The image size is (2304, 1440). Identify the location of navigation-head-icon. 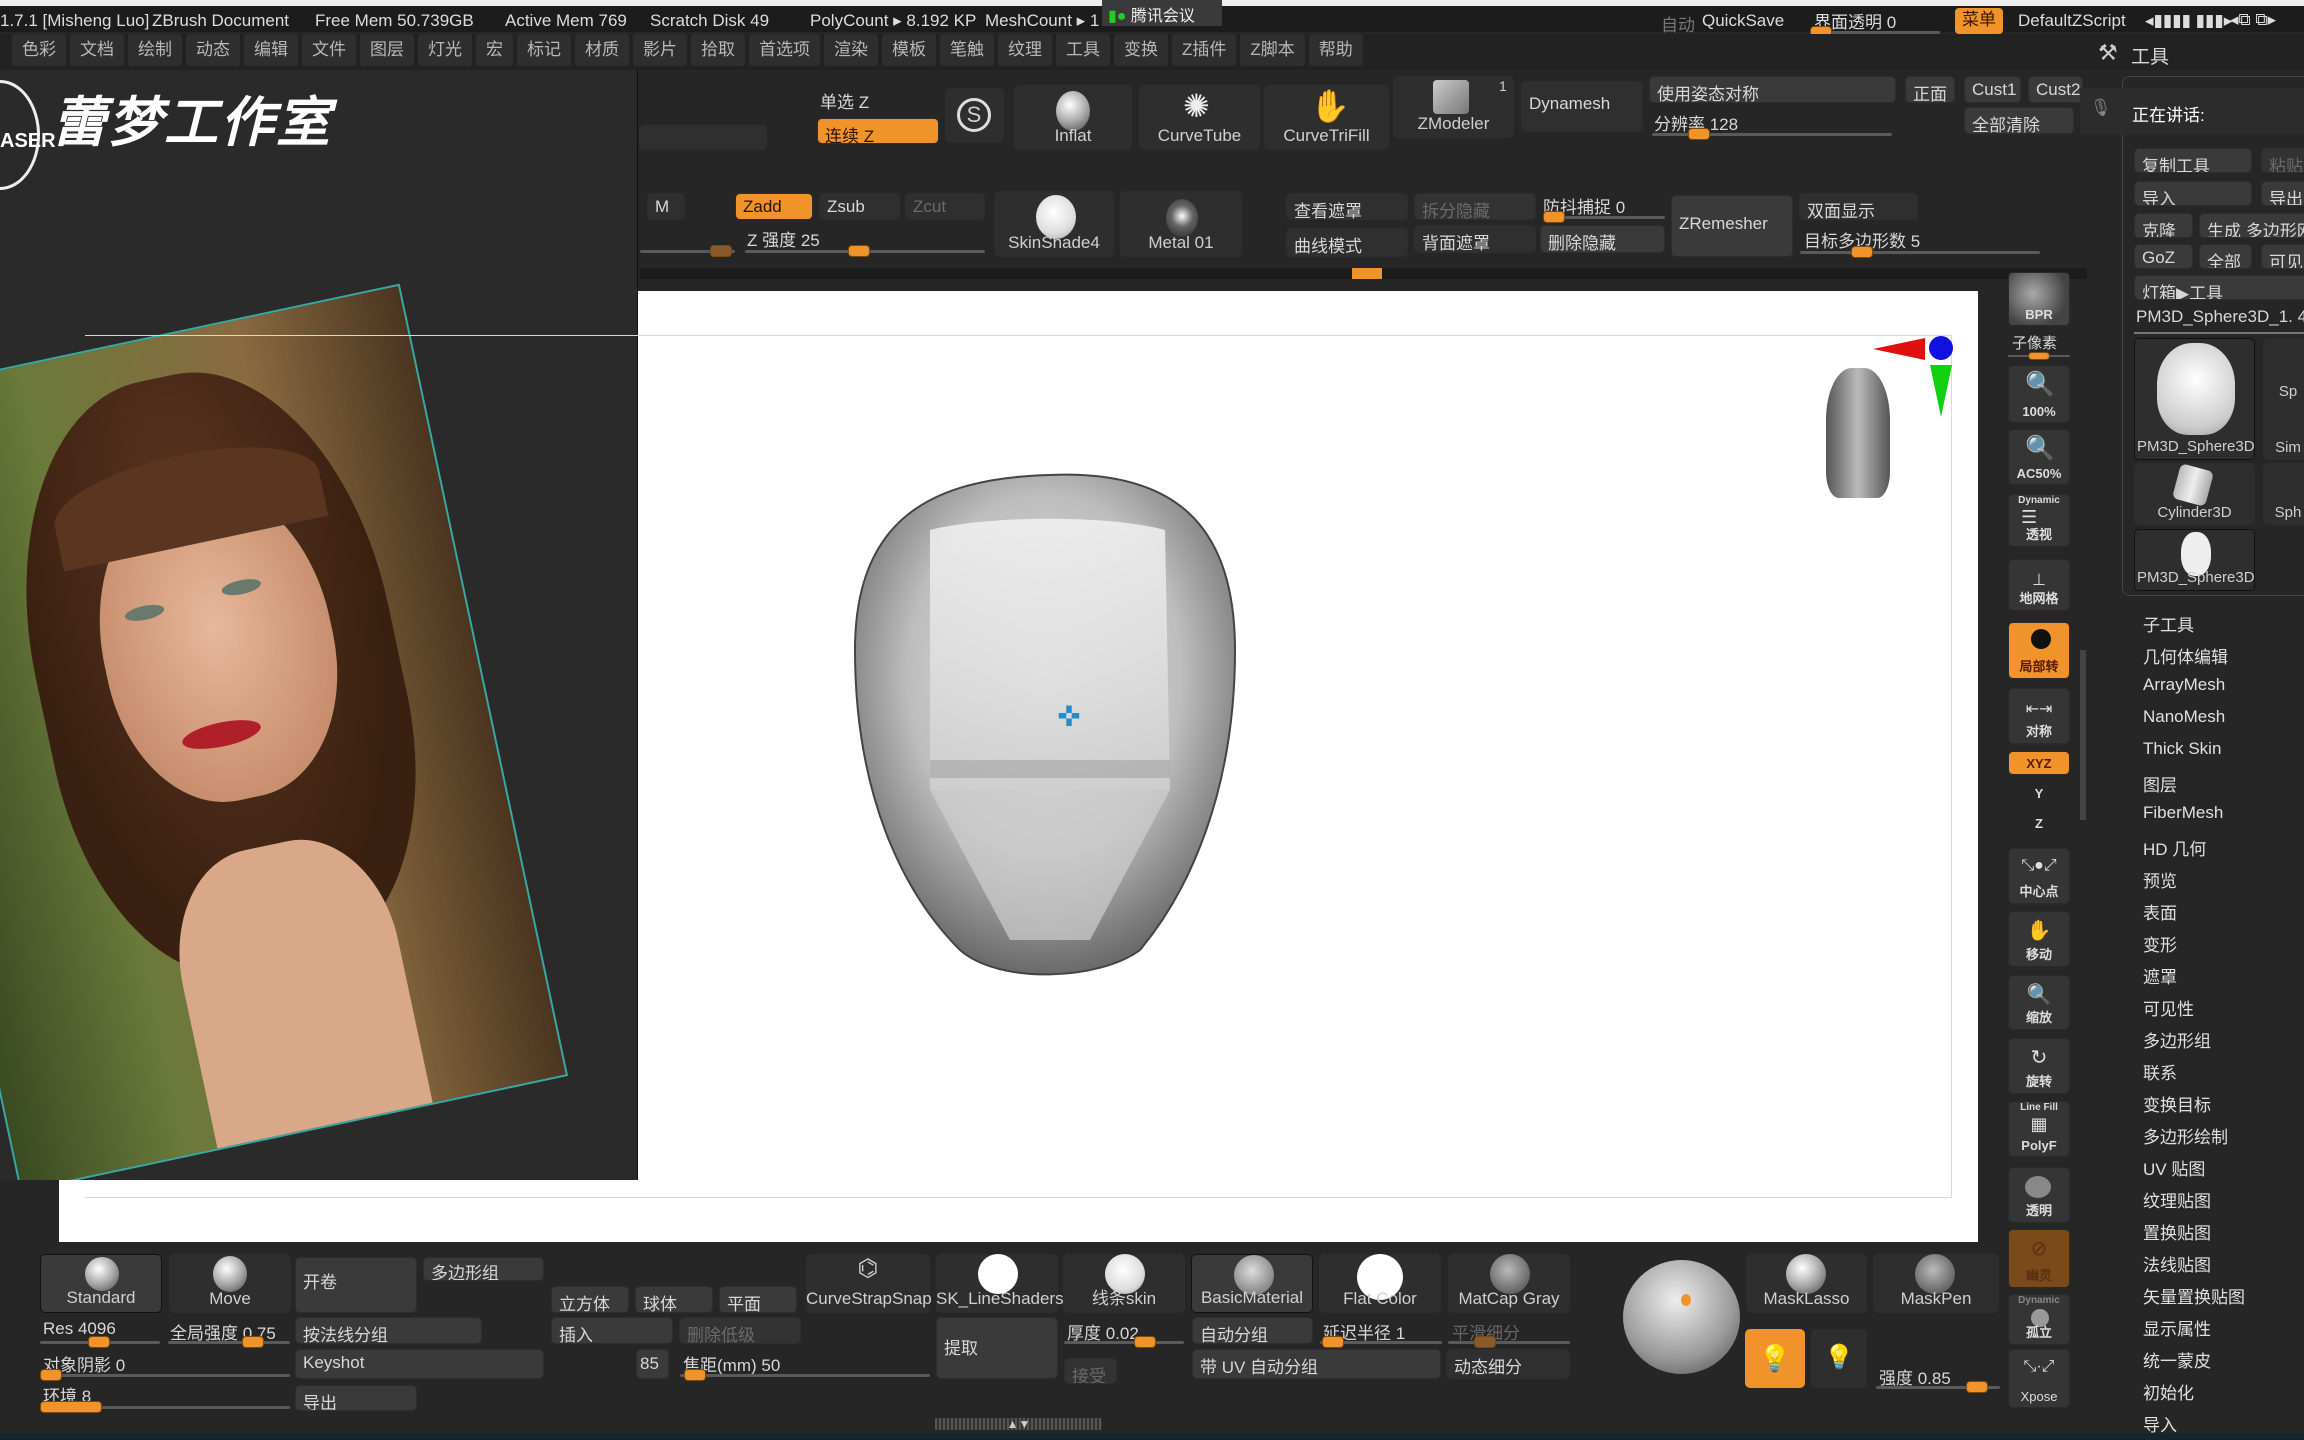
(1858, 433).